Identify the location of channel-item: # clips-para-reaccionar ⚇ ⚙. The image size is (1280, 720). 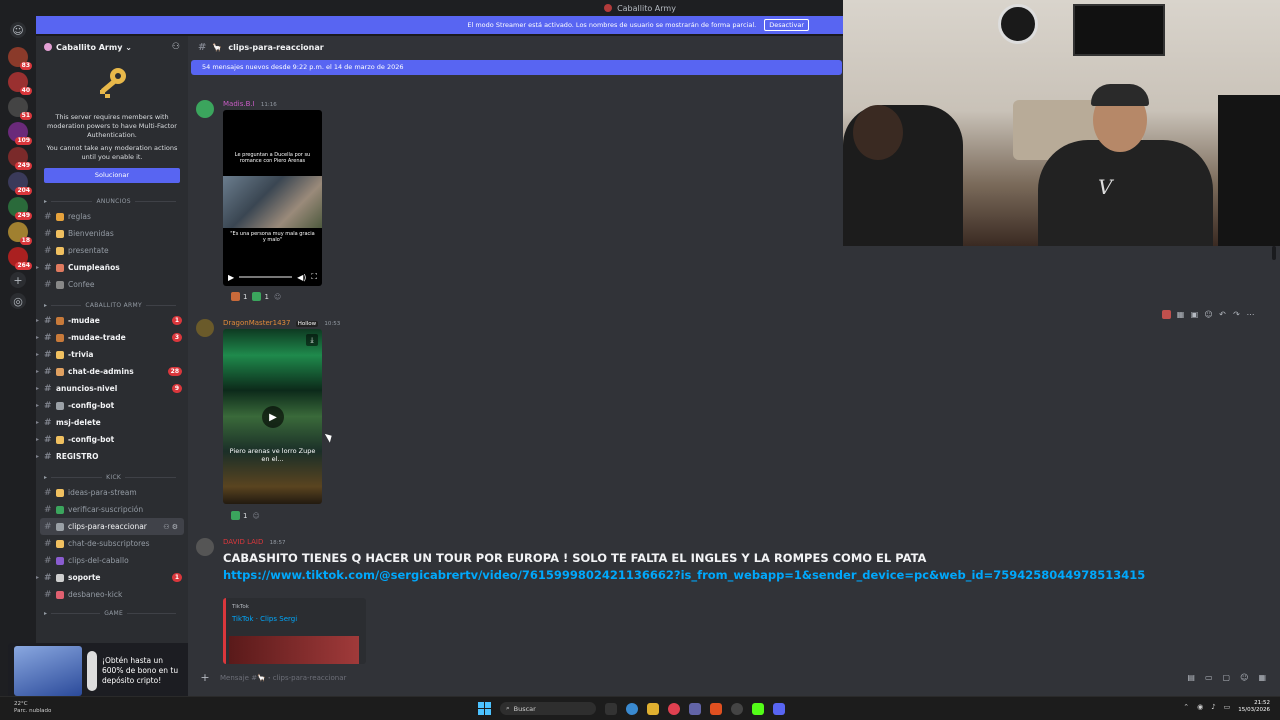
(112, 526).